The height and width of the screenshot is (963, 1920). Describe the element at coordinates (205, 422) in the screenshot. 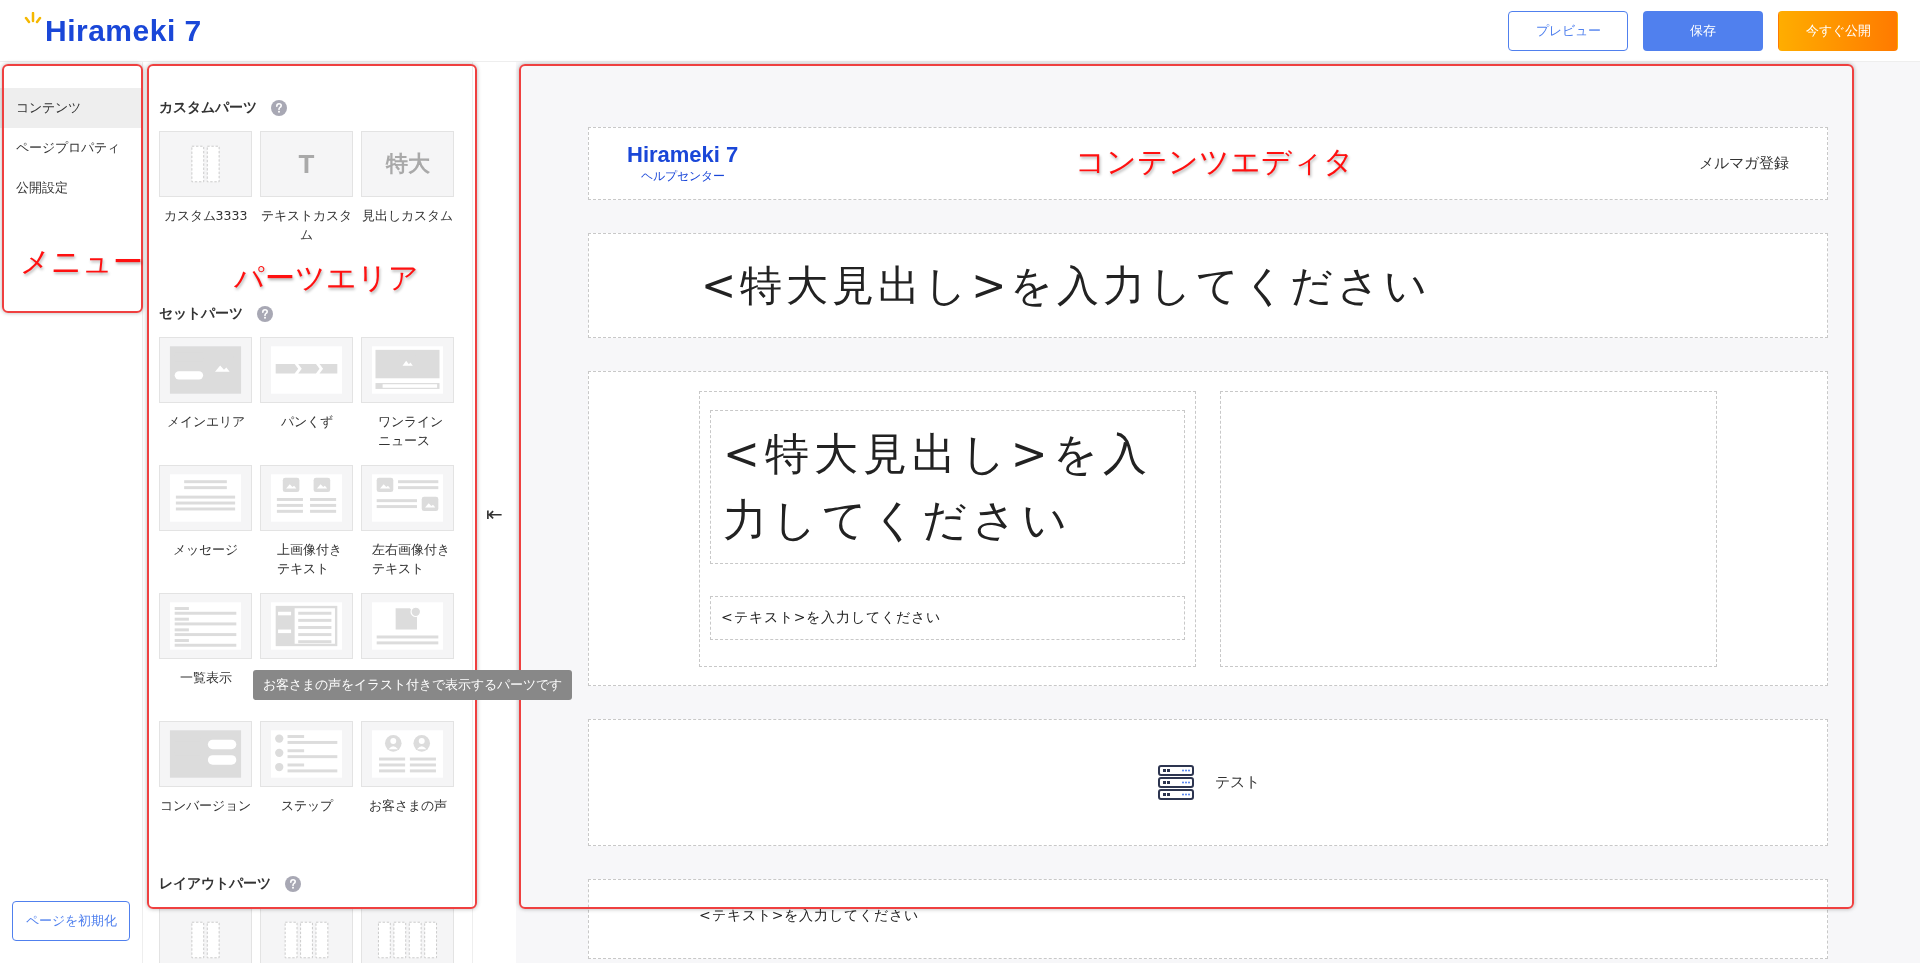

I see `part-label: メインエリア` at that location.